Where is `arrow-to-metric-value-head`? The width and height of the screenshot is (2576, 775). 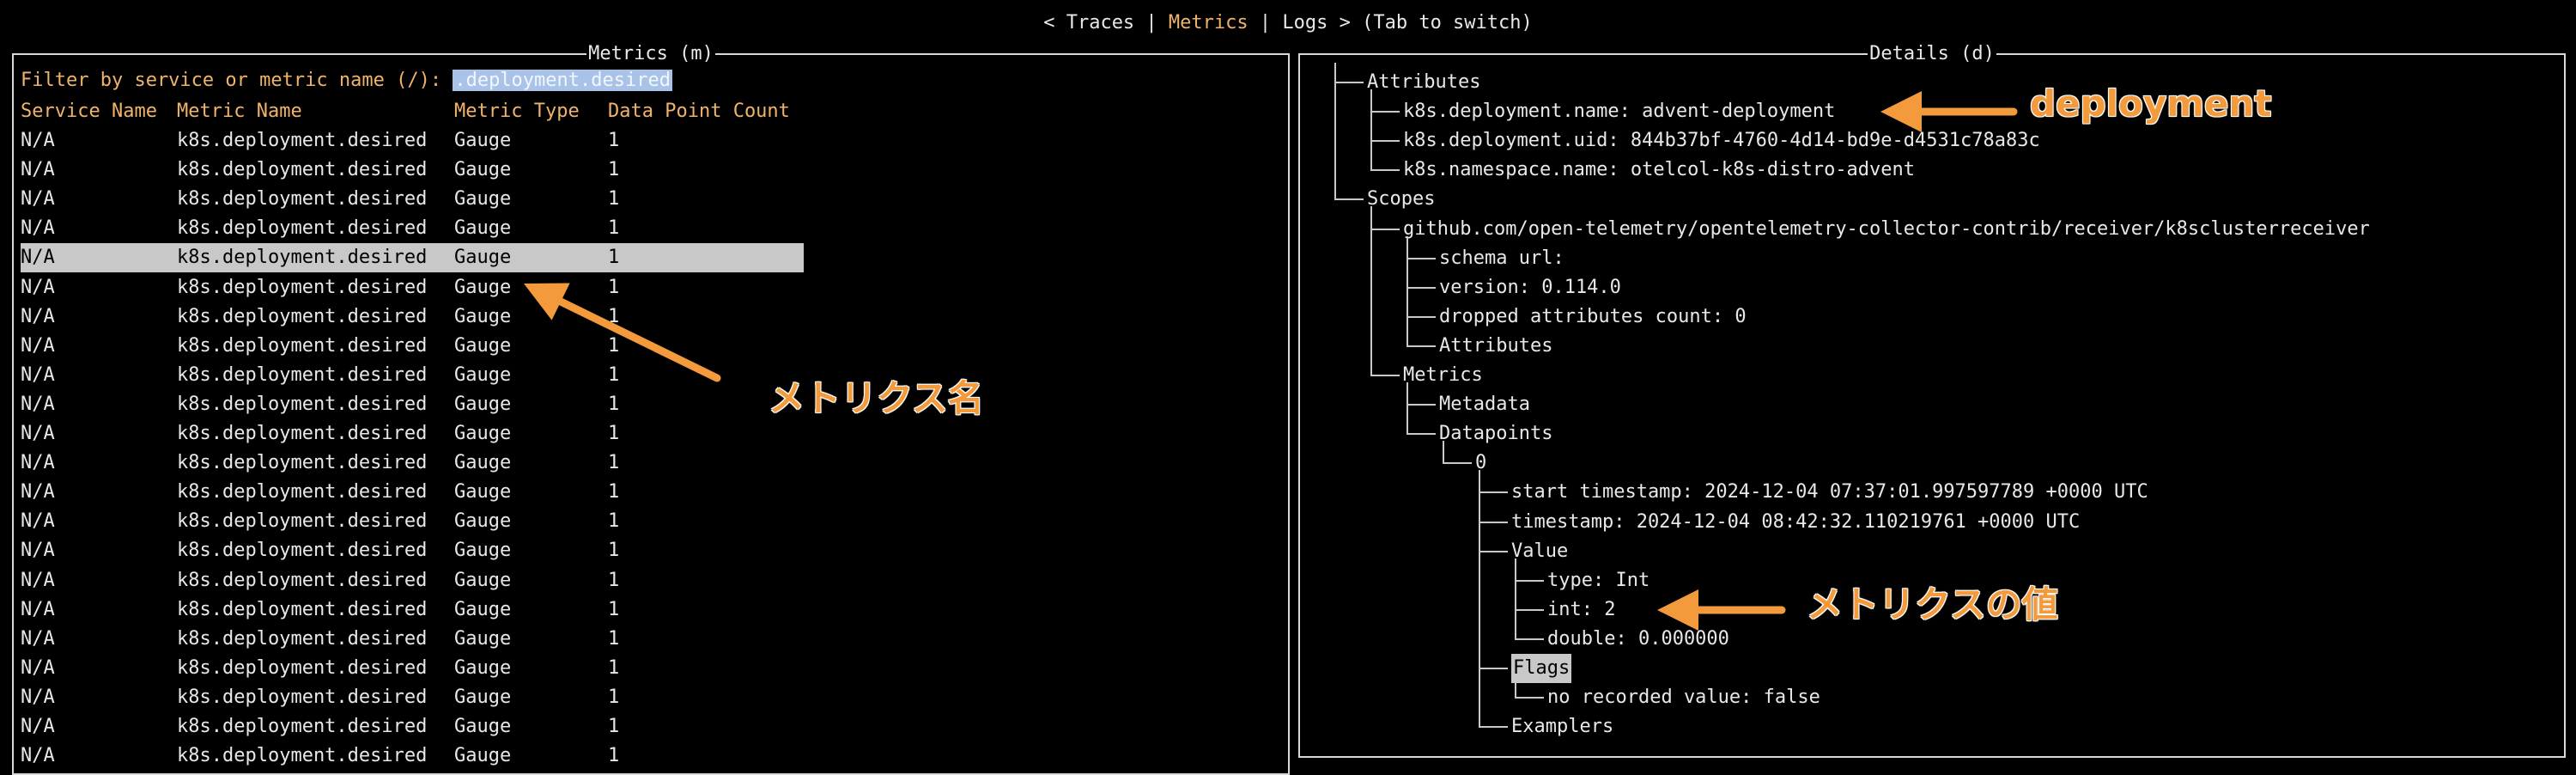 arrow-to-metric-value-head is located at coordinates (1678, 610).